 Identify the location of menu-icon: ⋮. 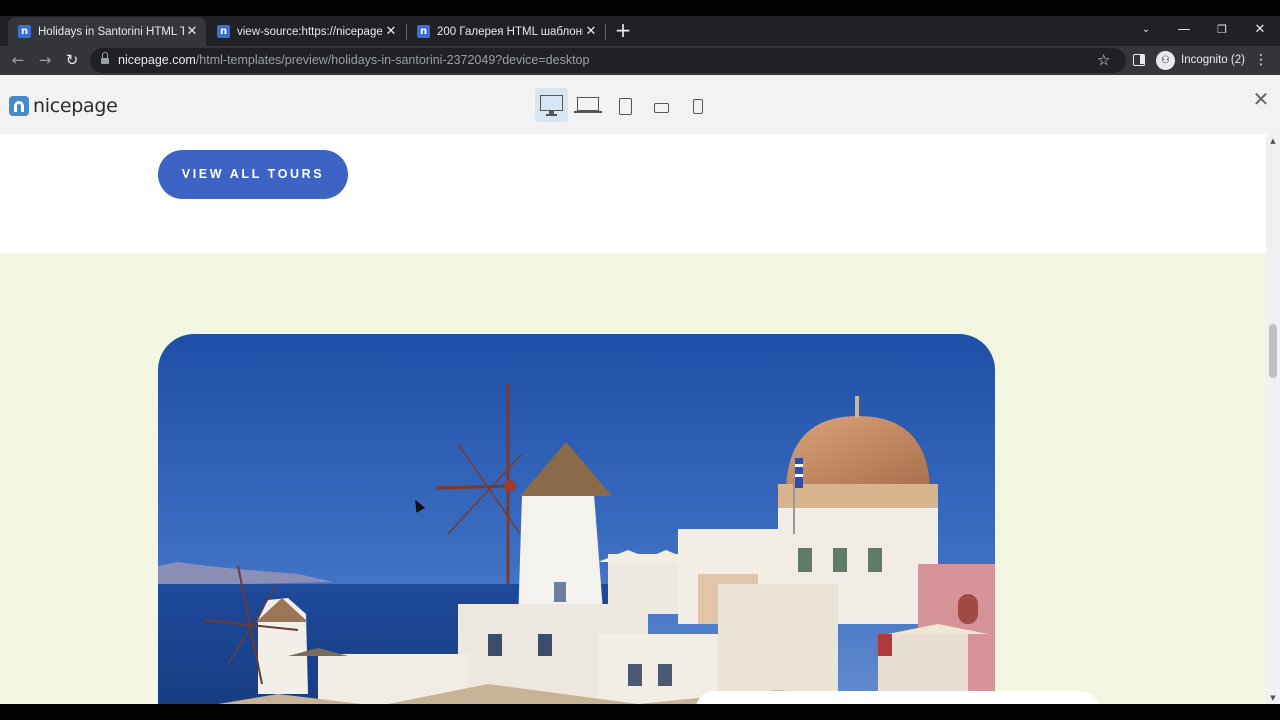
(1261, 60).